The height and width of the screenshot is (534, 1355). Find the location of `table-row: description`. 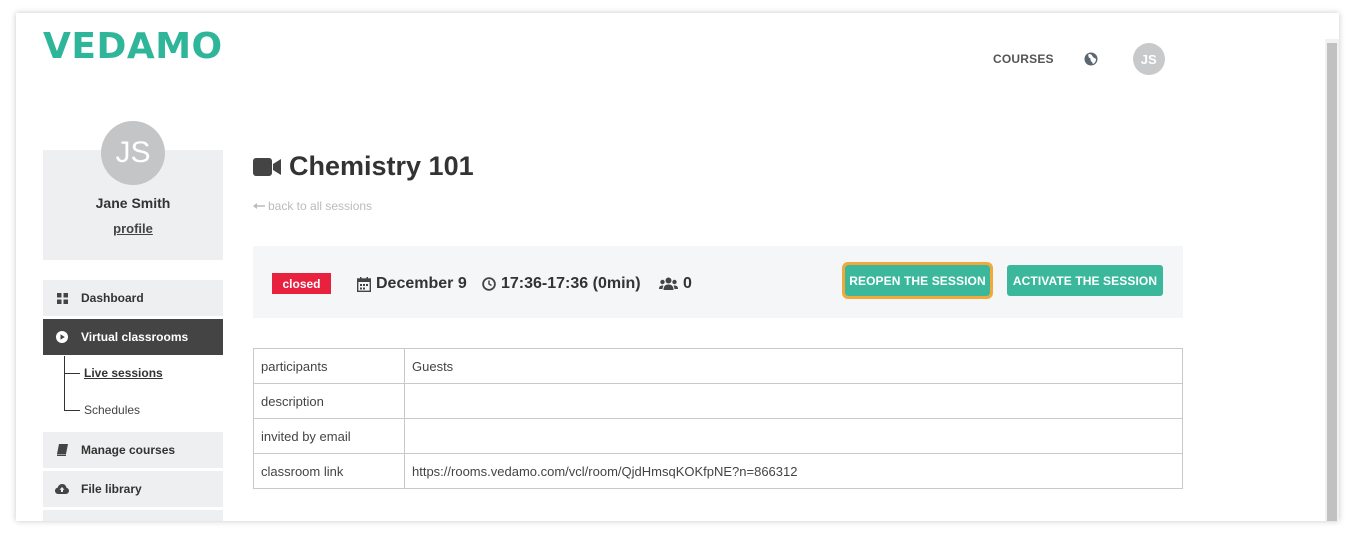

table-row: description is located at coordinates (718, 401).